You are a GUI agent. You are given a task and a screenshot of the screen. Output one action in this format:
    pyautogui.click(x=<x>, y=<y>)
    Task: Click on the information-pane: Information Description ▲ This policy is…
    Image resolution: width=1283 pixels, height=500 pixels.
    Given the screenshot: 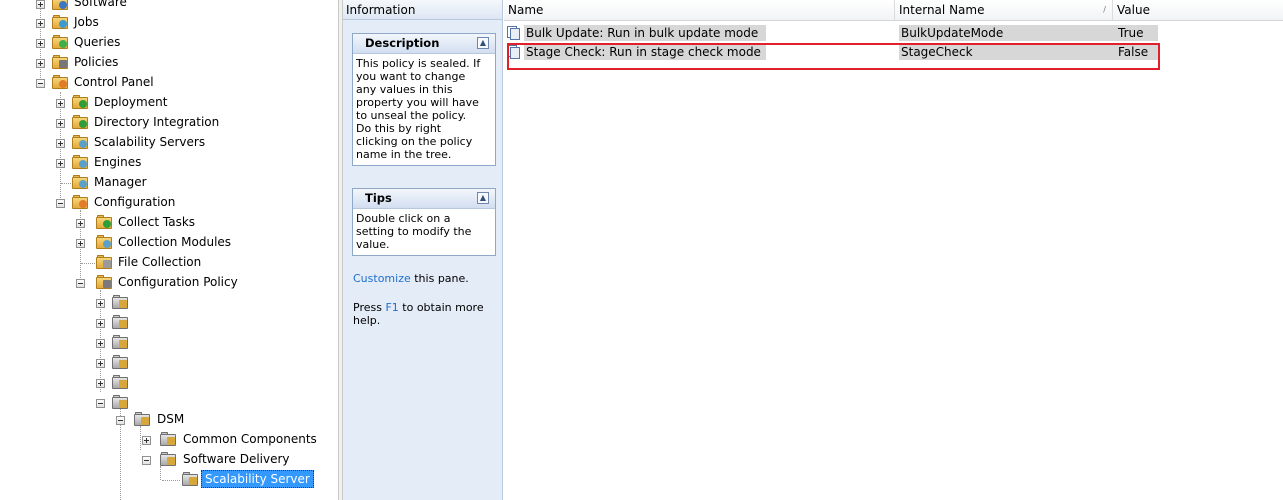 What is the action you would take?
    pyautogui.click(x=423, y=250)
    